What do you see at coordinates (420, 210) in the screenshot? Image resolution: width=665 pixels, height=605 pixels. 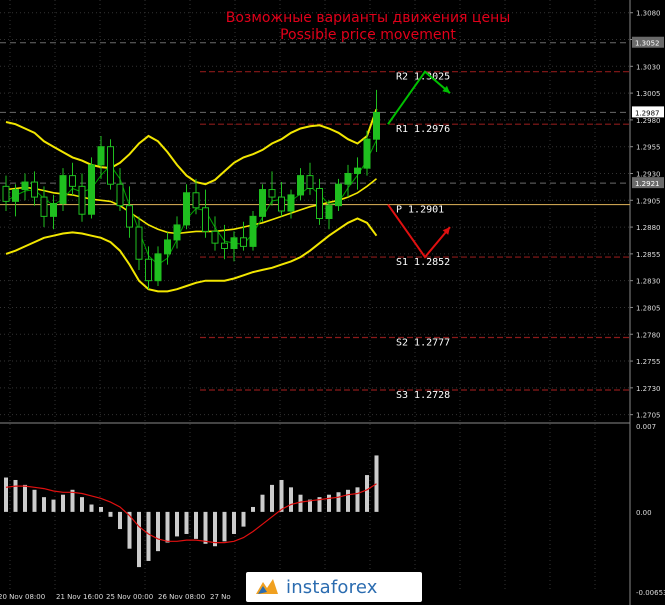 I see `level-label: P 1.2901` at bounding box center [420, 210].